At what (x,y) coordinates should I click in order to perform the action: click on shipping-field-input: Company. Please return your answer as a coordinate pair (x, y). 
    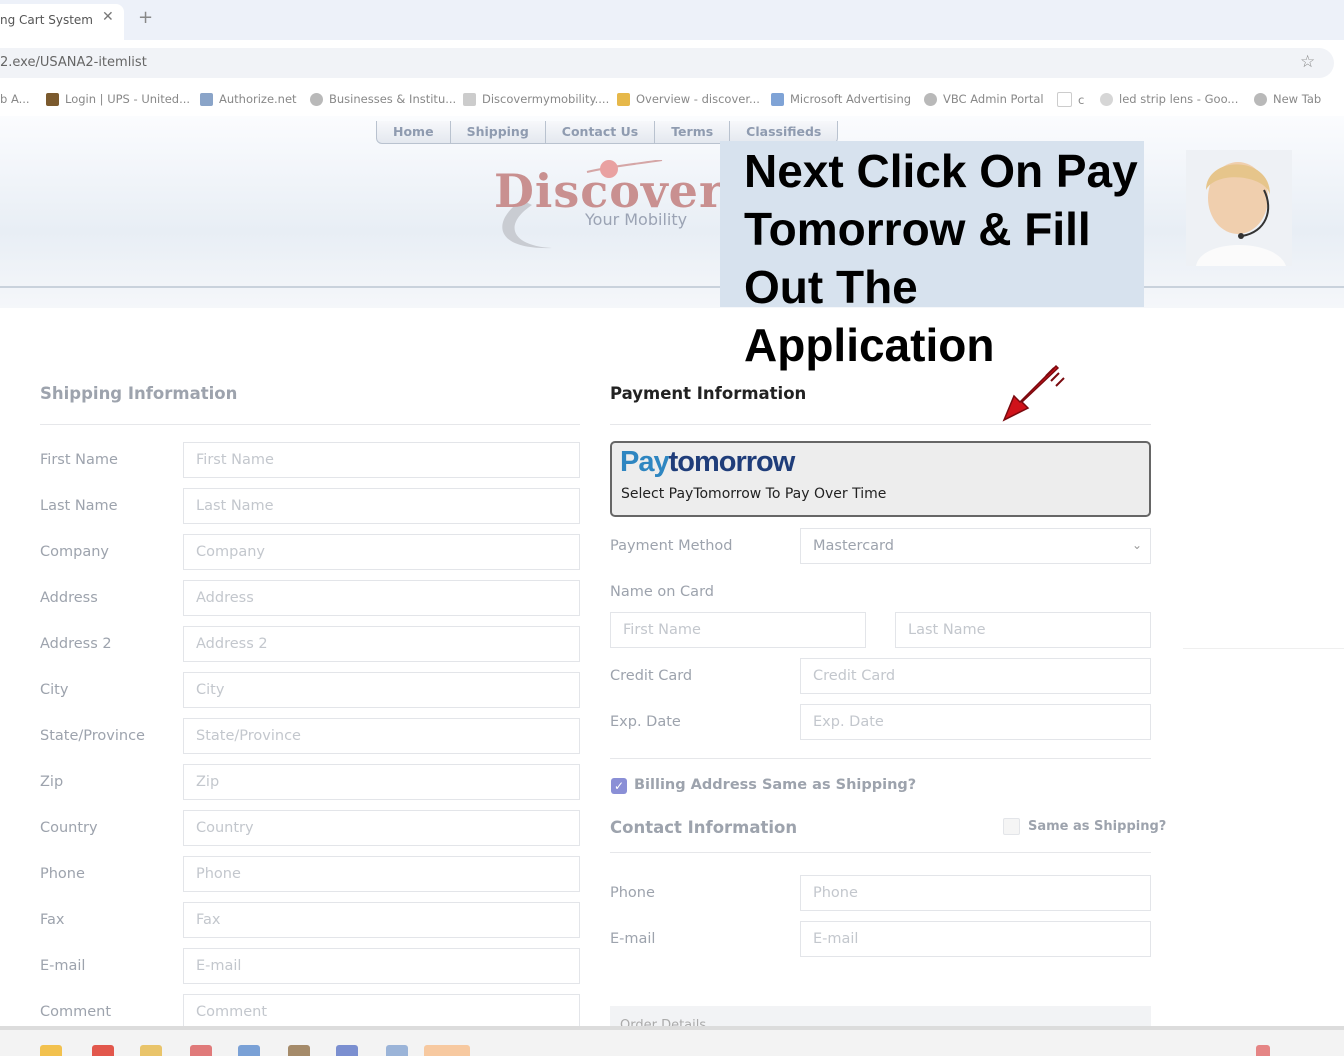
    Looking at the image, I should click on (381, 552).